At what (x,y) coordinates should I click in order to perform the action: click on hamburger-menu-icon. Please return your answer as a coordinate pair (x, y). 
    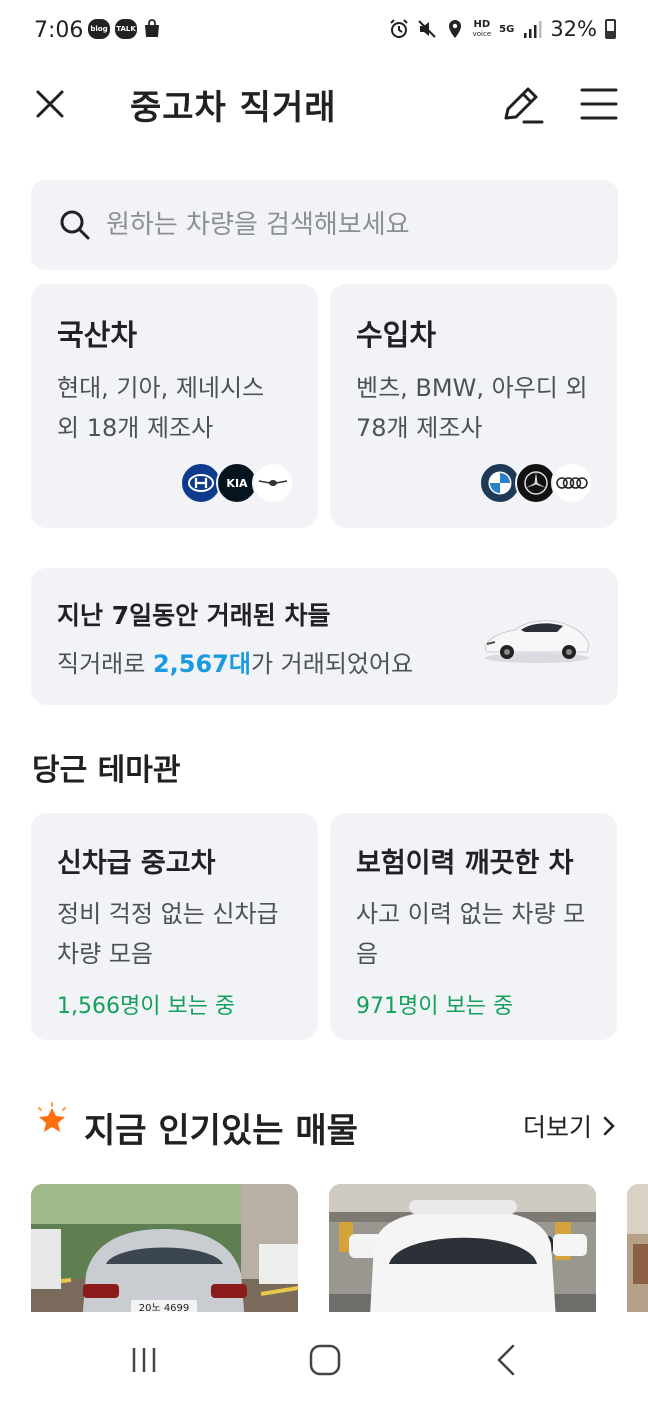
    Looking at the image, I should click on (599, 104).